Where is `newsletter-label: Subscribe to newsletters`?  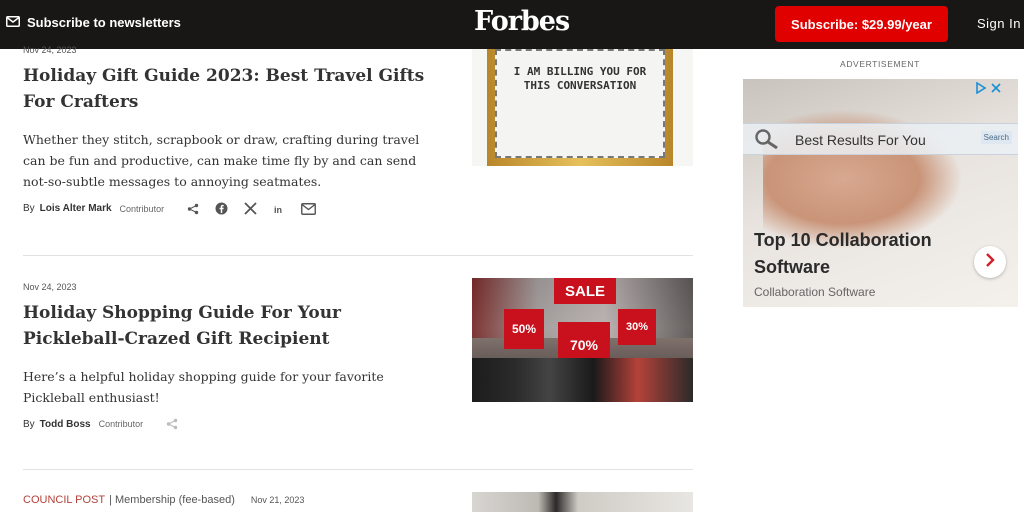 newsletter-label: Subscribe to newsletters is located at coordinates (104, 22).